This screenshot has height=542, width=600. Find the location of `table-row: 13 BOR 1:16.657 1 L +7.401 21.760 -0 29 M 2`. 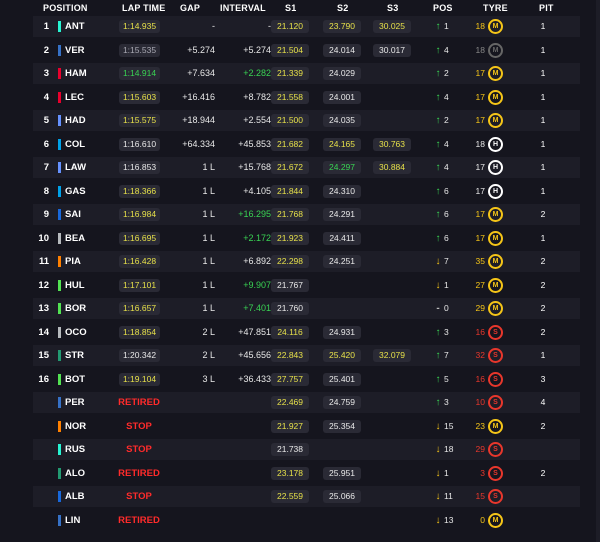

table-row: 13 BOR 1:16.657 1 L +7.401 21.760 -0 29 M 2 is located at coordinates (306, 308).